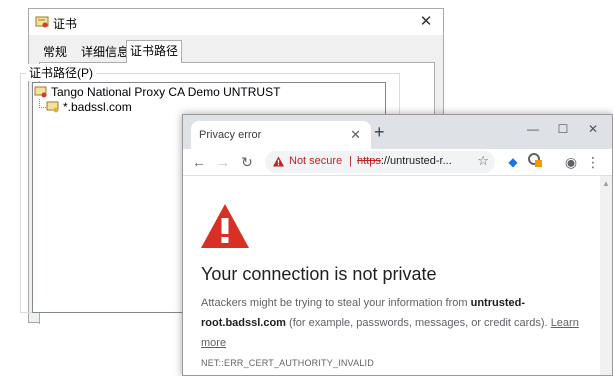  Describe the element at coordinates (571, 162) in the screenshot. I see `profile-avatar-icon: ◉` at that location.